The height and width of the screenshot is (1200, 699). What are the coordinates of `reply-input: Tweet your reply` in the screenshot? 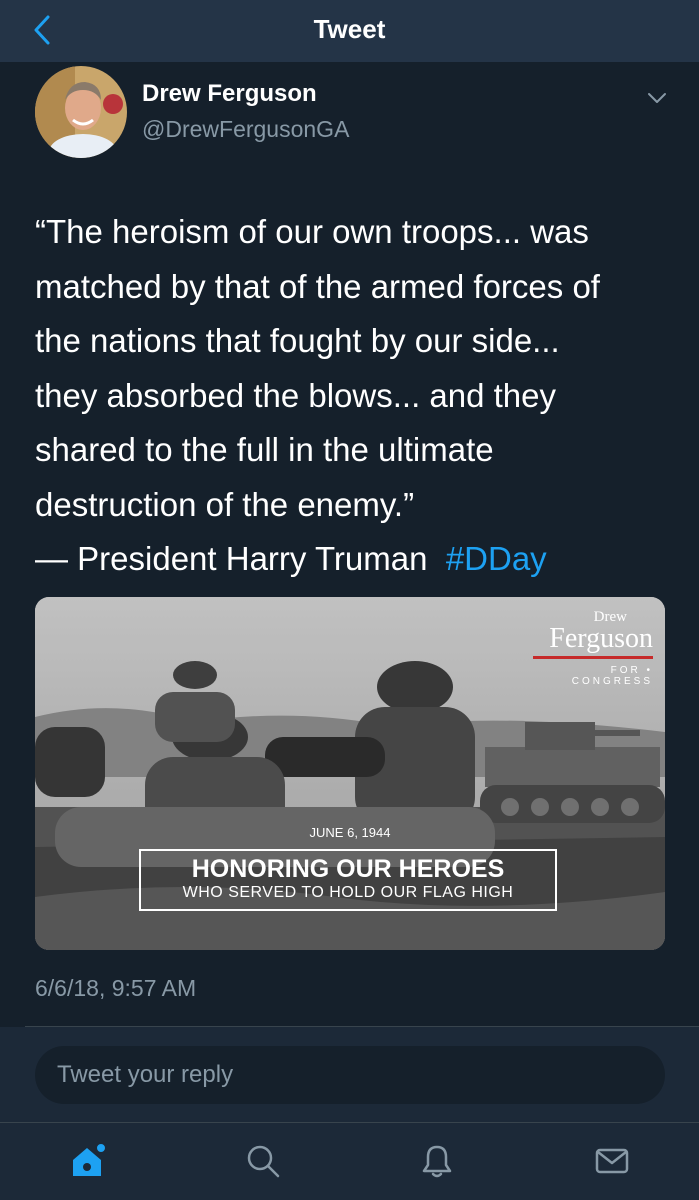 It's located at (350, 1075).